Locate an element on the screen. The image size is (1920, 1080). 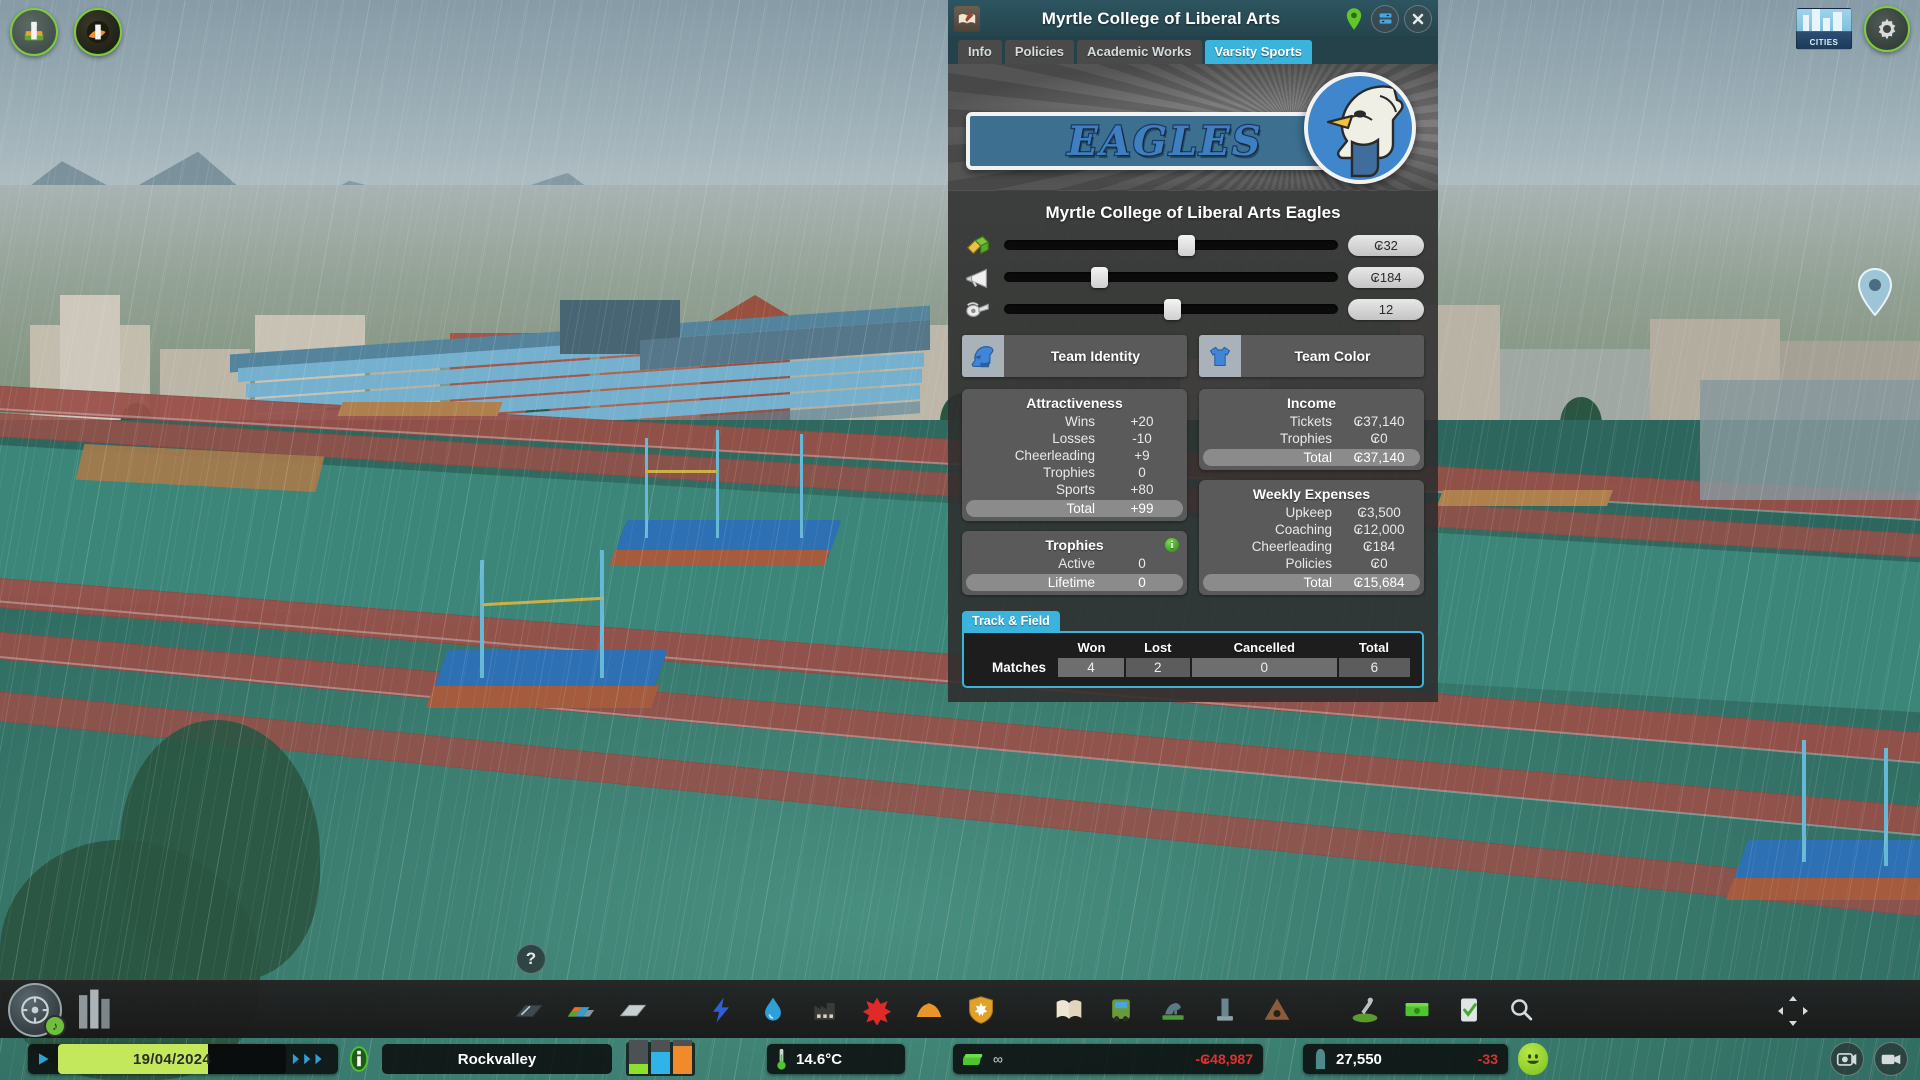
table-row: Coaching ₢12,000 is located at coordinates (1311, 529).